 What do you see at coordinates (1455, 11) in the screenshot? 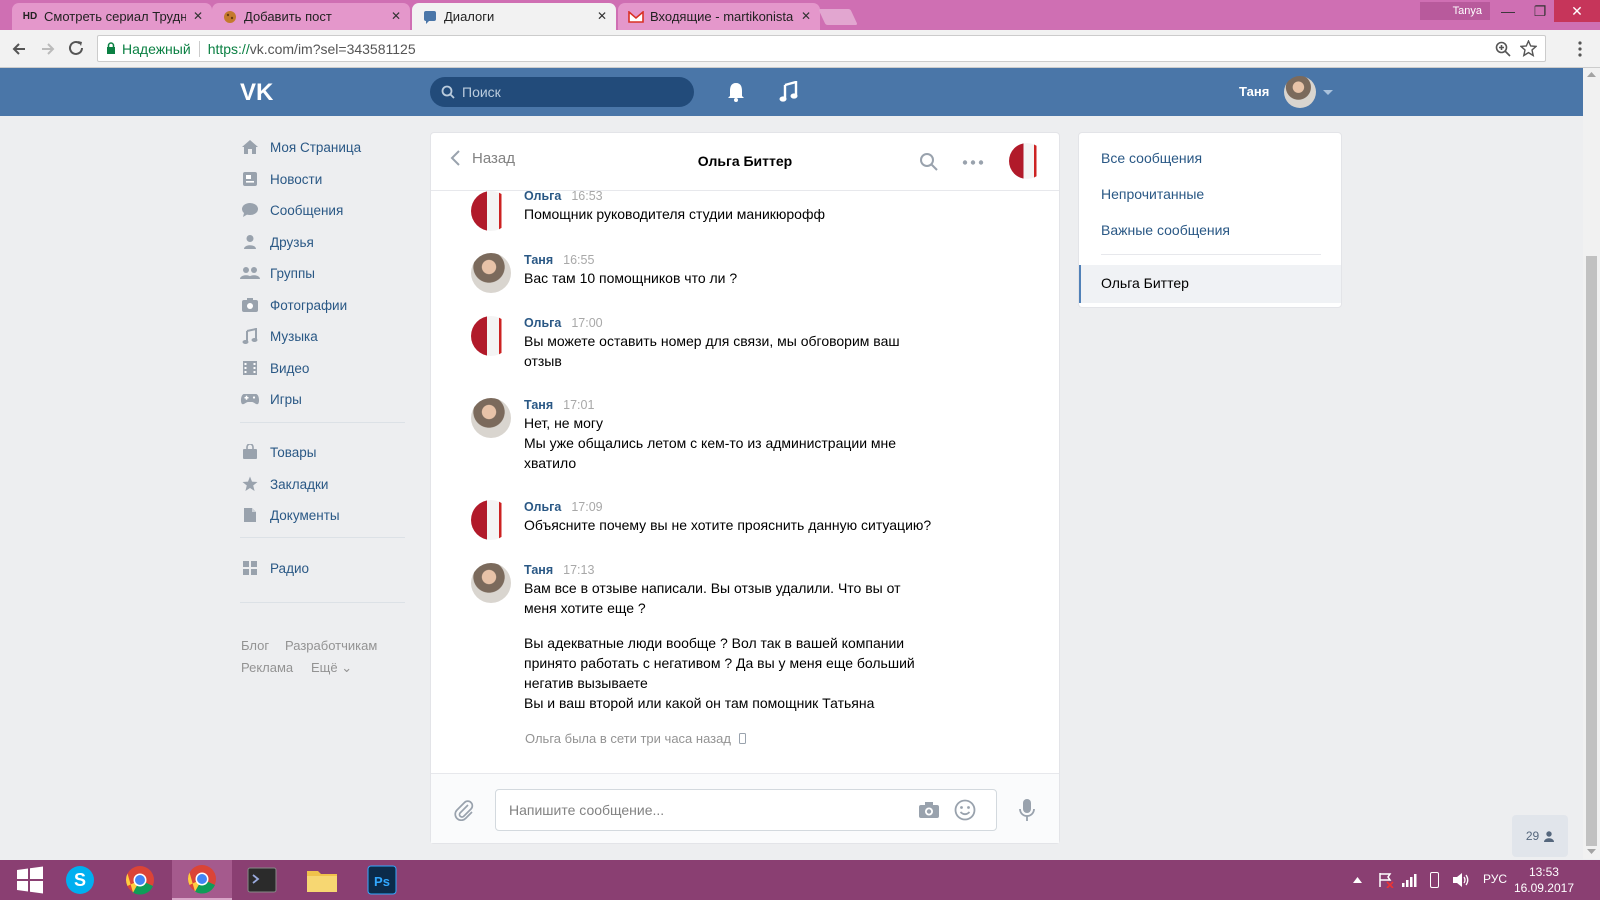
I see `browser-profile-chip: Tanya` at bounding box center [1455, 11].